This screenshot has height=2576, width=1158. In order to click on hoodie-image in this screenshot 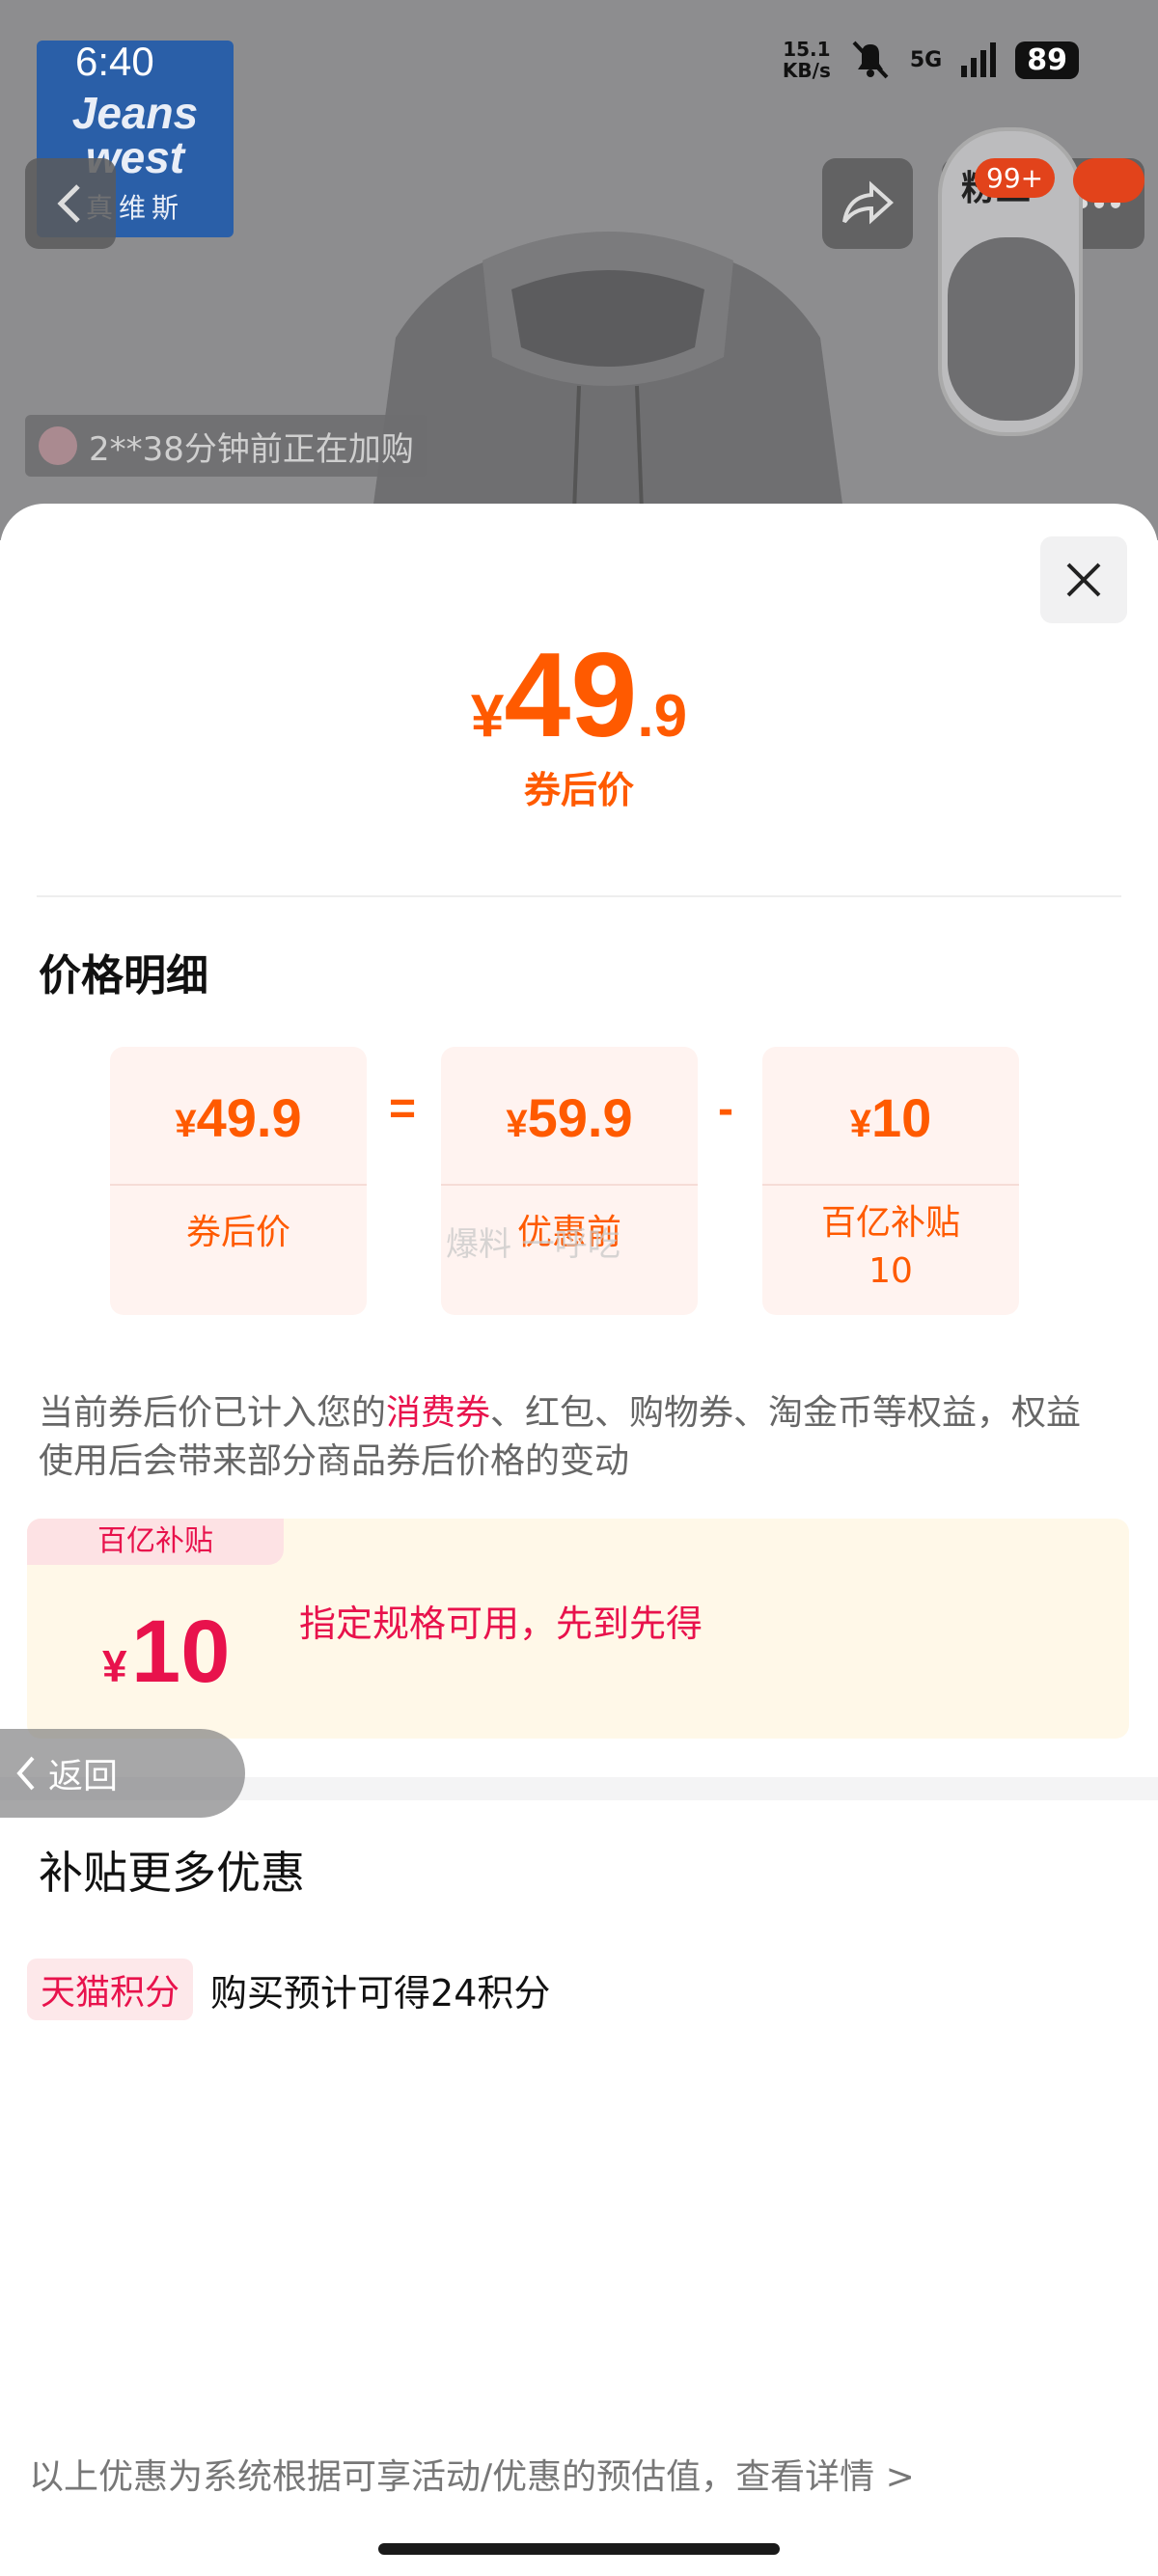, I will do `click(608, 386)`.